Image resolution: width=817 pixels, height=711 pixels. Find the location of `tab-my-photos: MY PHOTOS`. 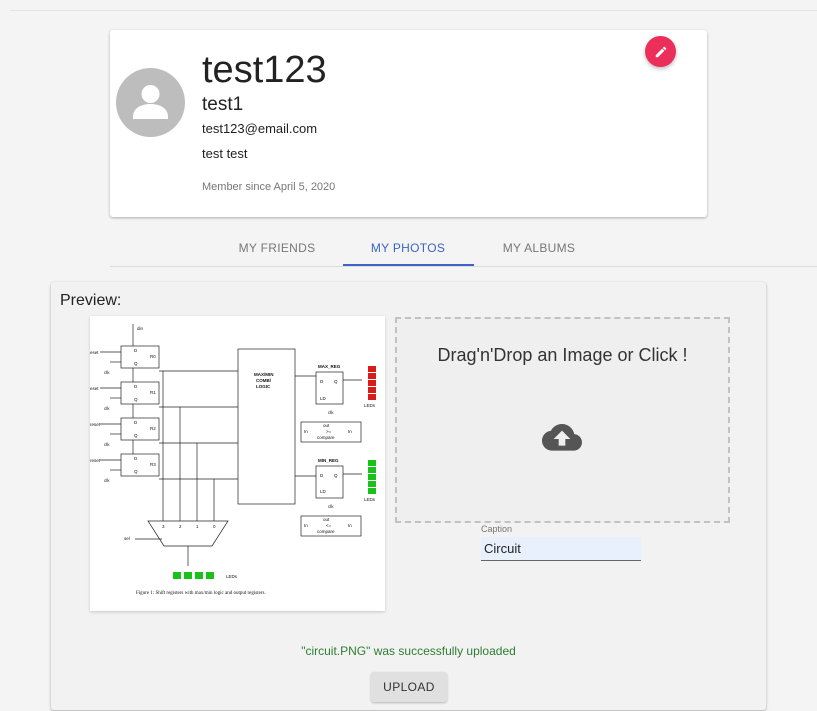

tab-my-photos: MY PHOTOS is located at coordinates (408, 248).